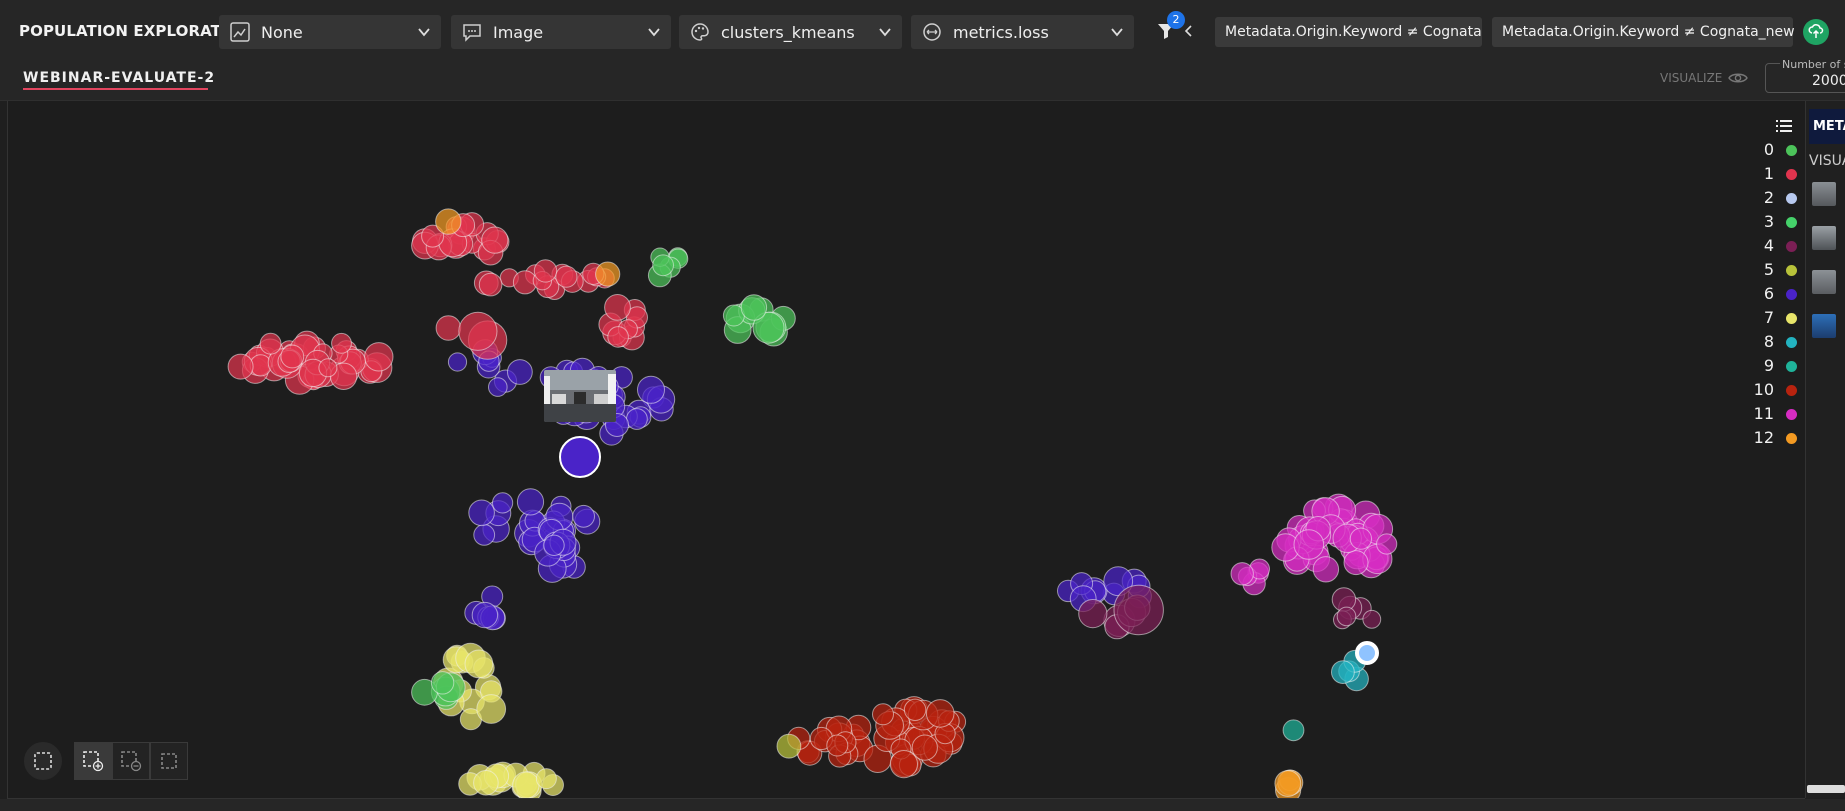  Describe the element at coordinates (1816, 32) in the screenshot. I see `upload-button` at that location.